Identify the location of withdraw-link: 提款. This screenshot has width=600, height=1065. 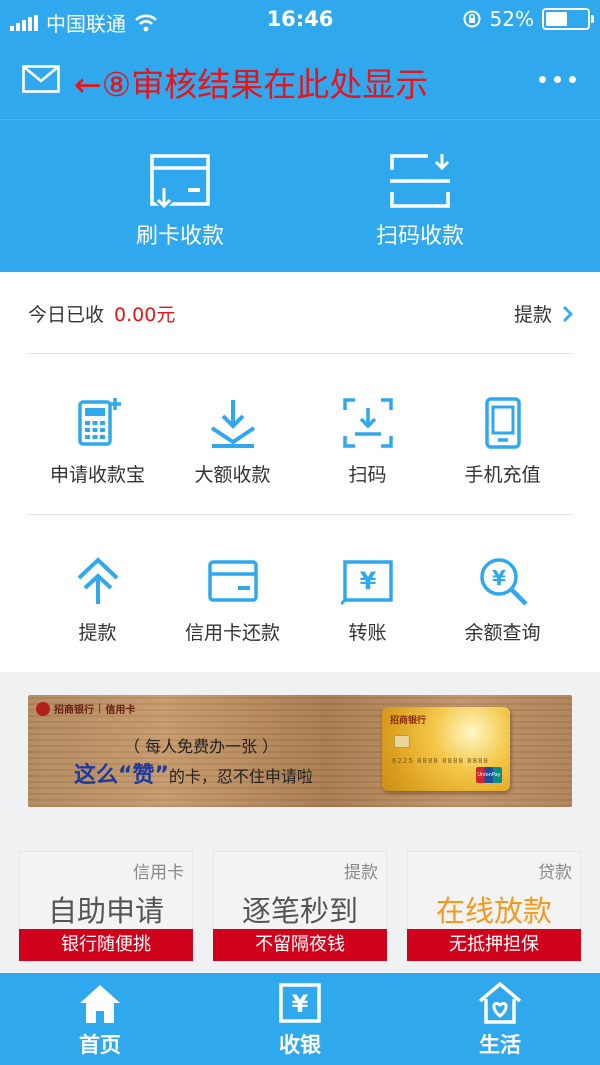
(544, 313).